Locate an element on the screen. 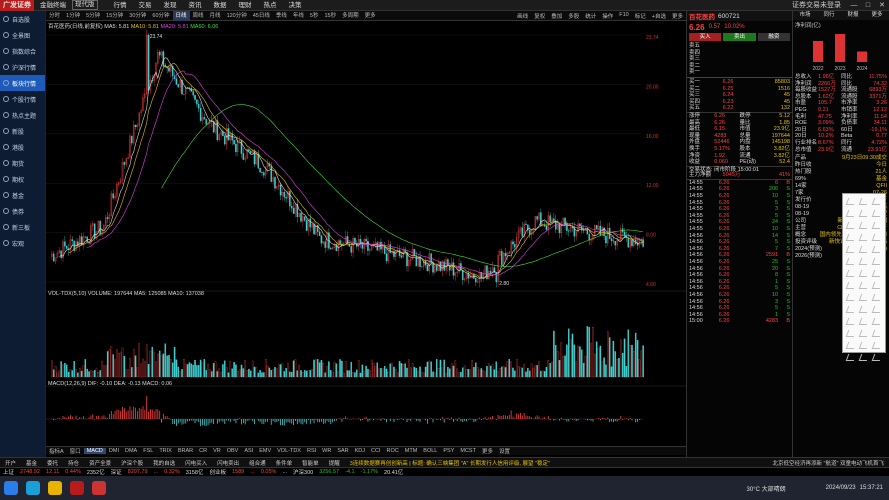  indicator-tab: RSI is located at coordinates (311, 451).